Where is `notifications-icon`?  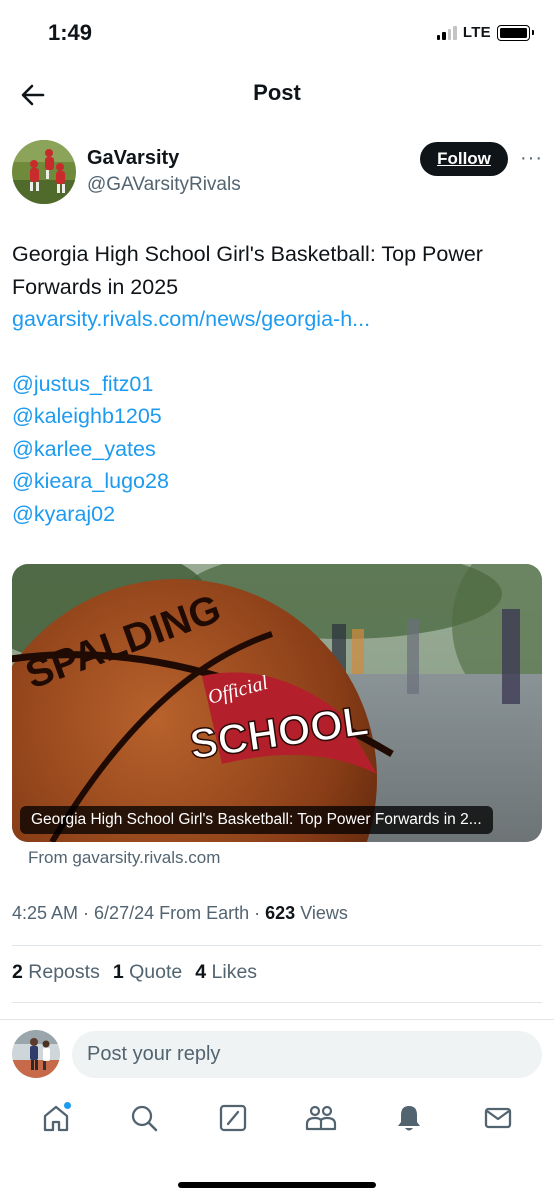
notifications-icon is located at coordinates (409, 1118).